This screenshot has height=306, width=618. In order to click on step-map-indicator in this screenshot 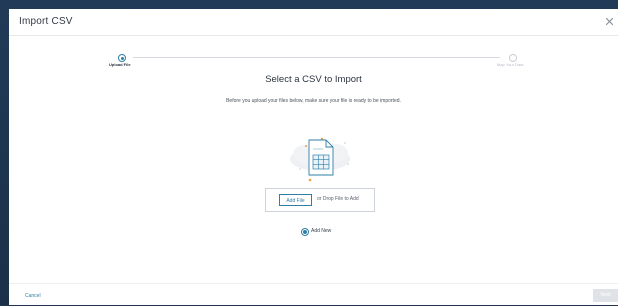, I will do `click(513, 58)`.